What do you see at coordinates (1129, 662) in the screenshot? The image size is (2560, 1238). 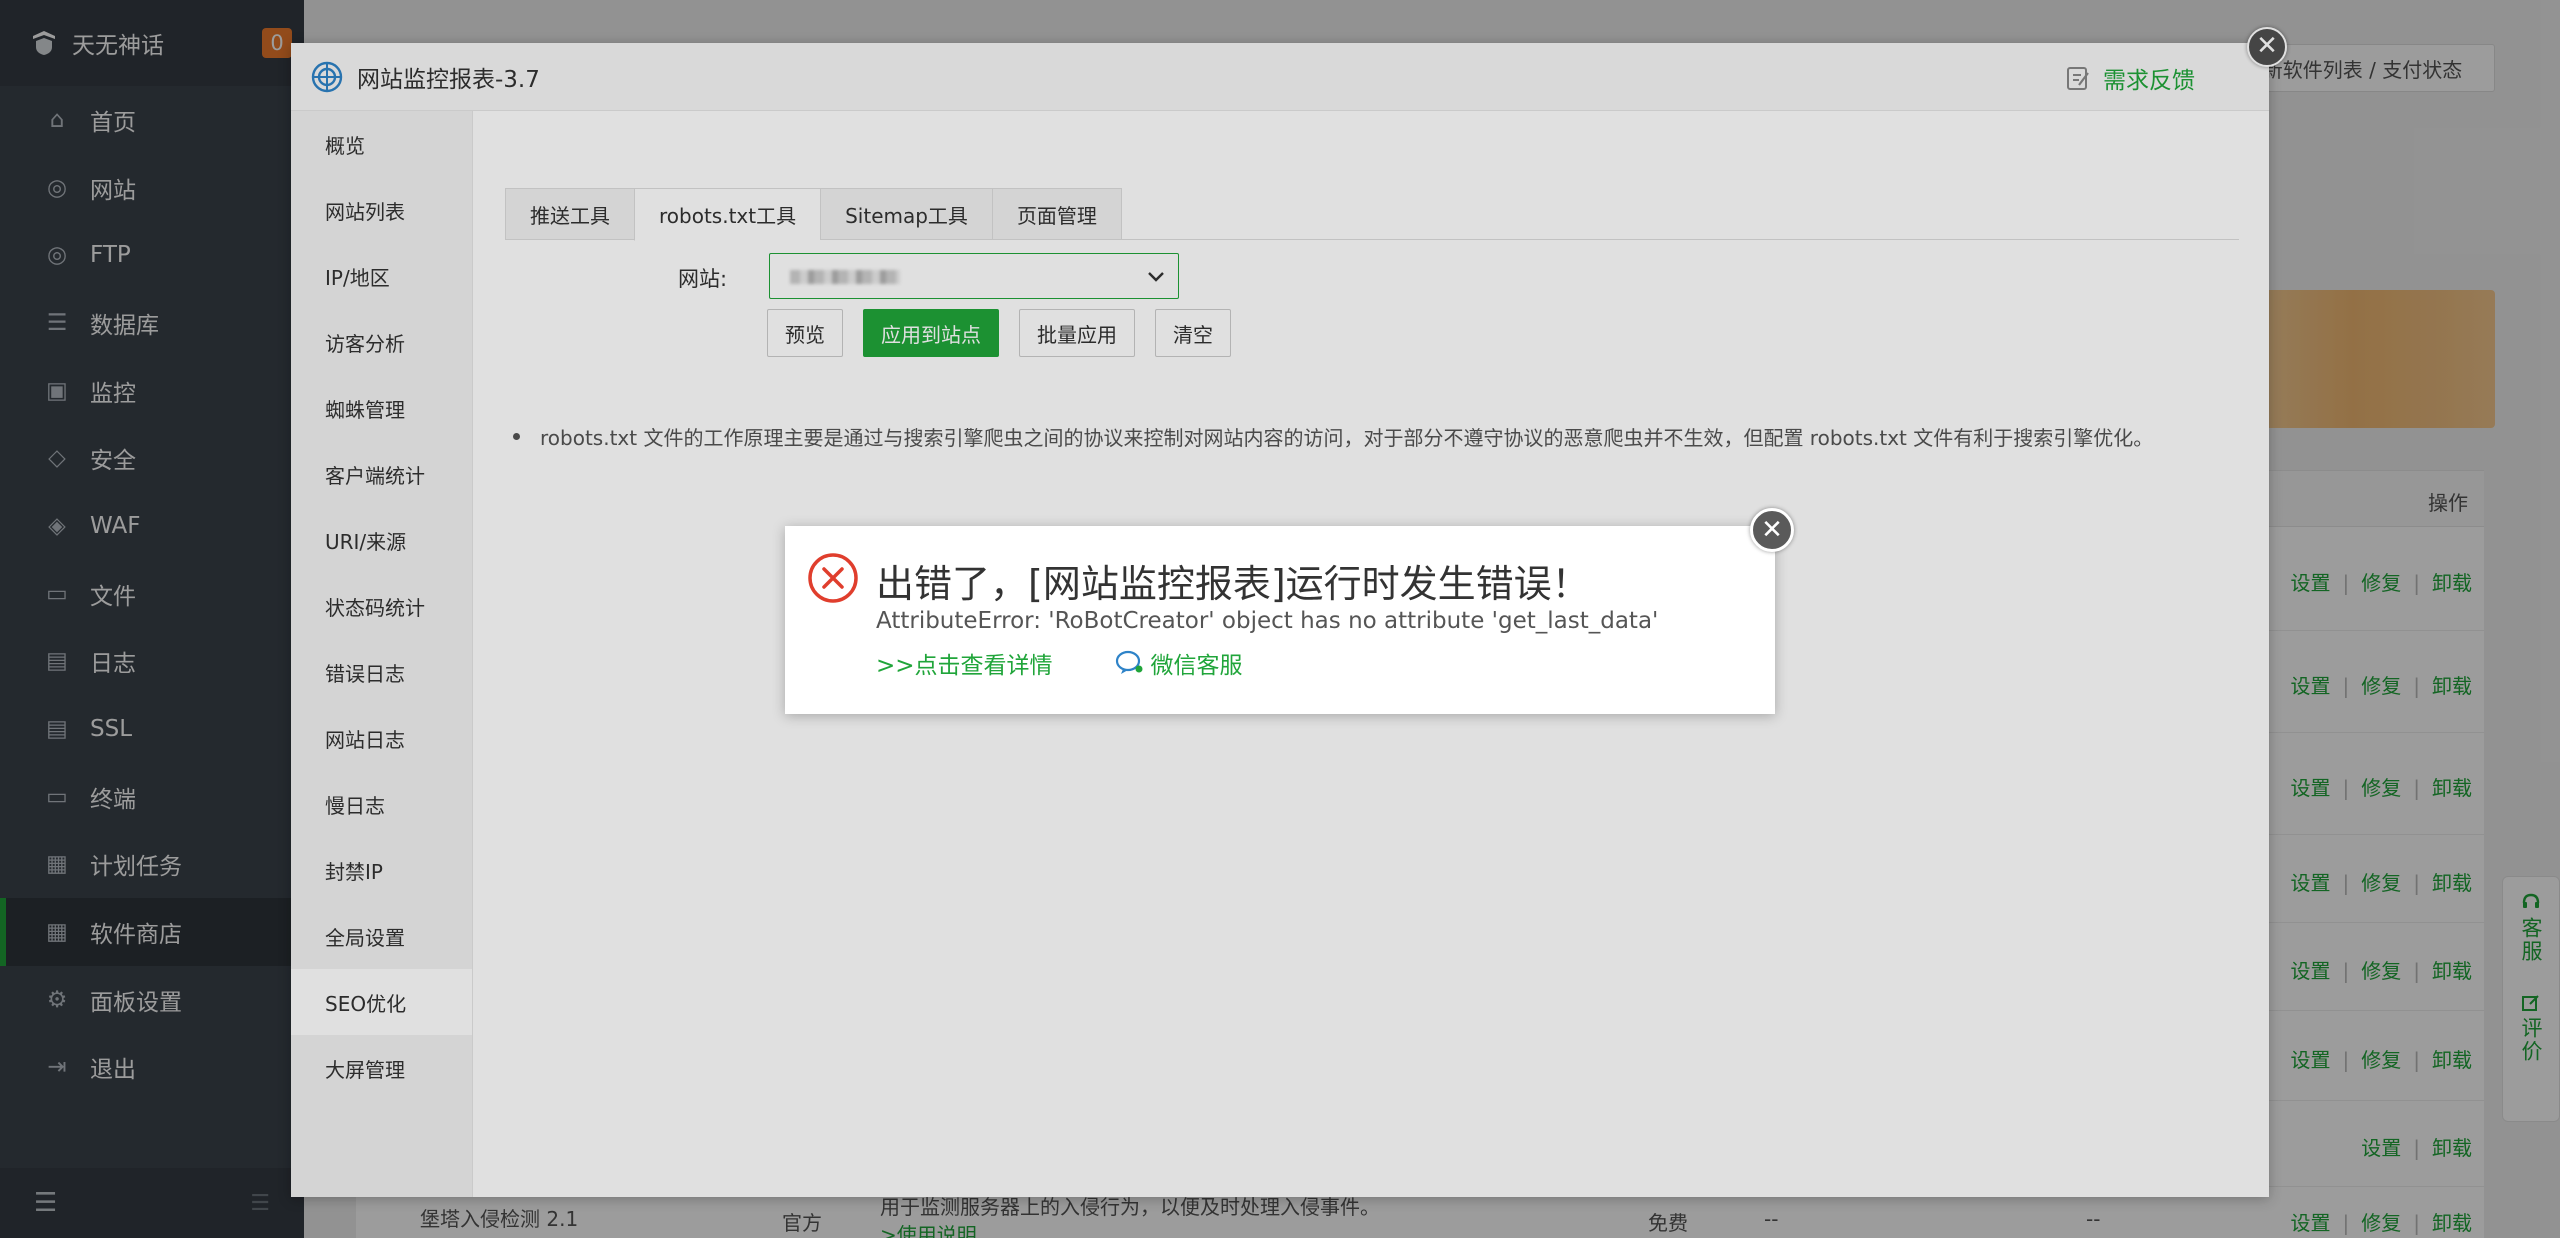 I see `chat-bubble-icon` at bounding box center [1129, 662].